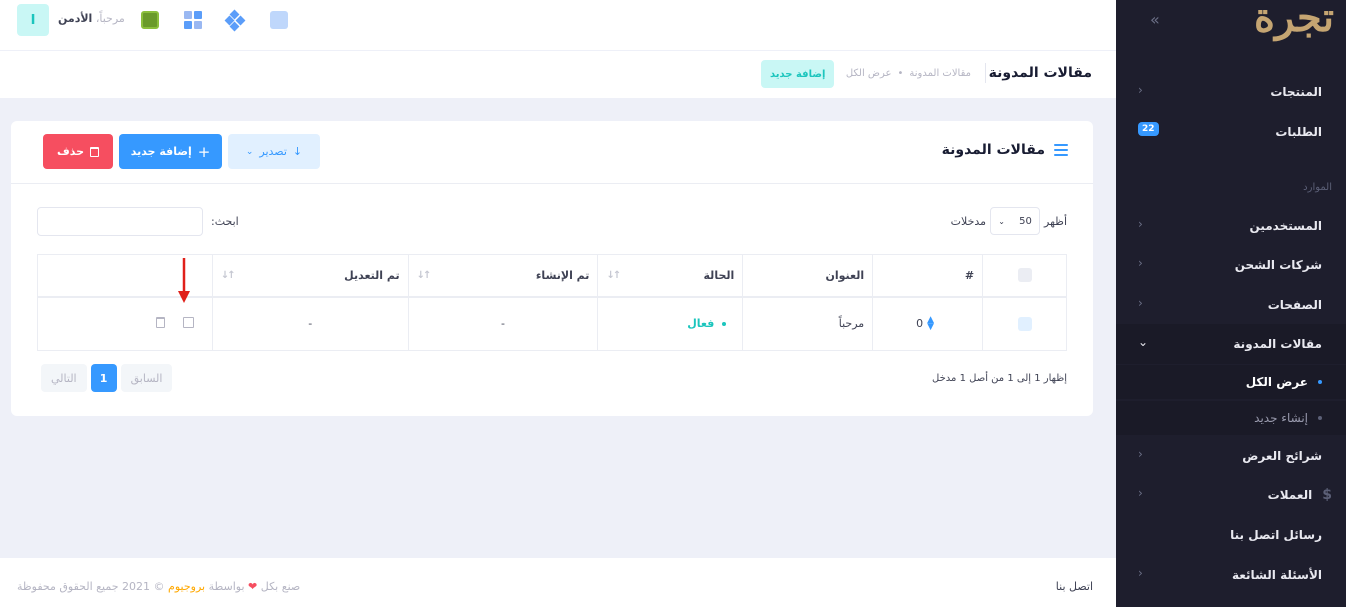 This screenshot has width=1346, height=607. I want to click on id-cell: ▲ ▼ 0, so click(927, 323).